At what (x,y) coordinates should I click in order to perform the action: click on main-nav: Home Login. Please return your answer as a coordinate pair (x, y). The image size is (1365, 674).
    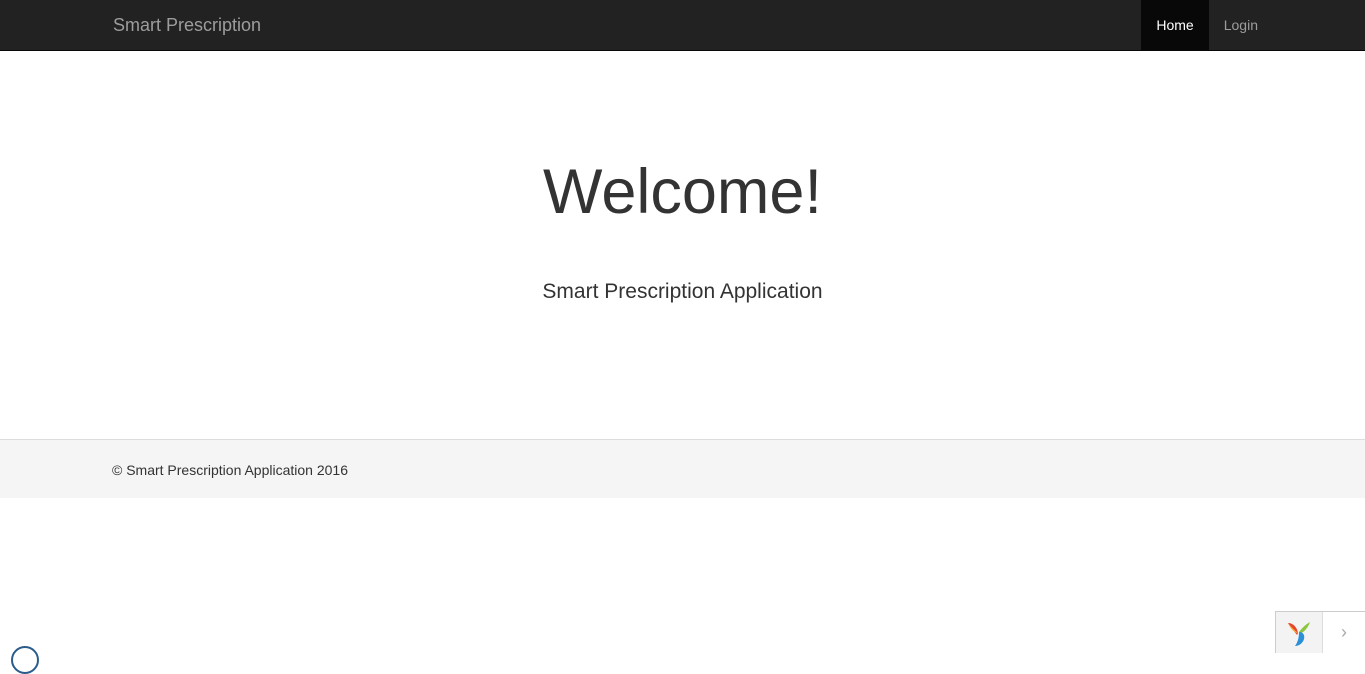
    Looking at the image, I should click on (1207, 25).